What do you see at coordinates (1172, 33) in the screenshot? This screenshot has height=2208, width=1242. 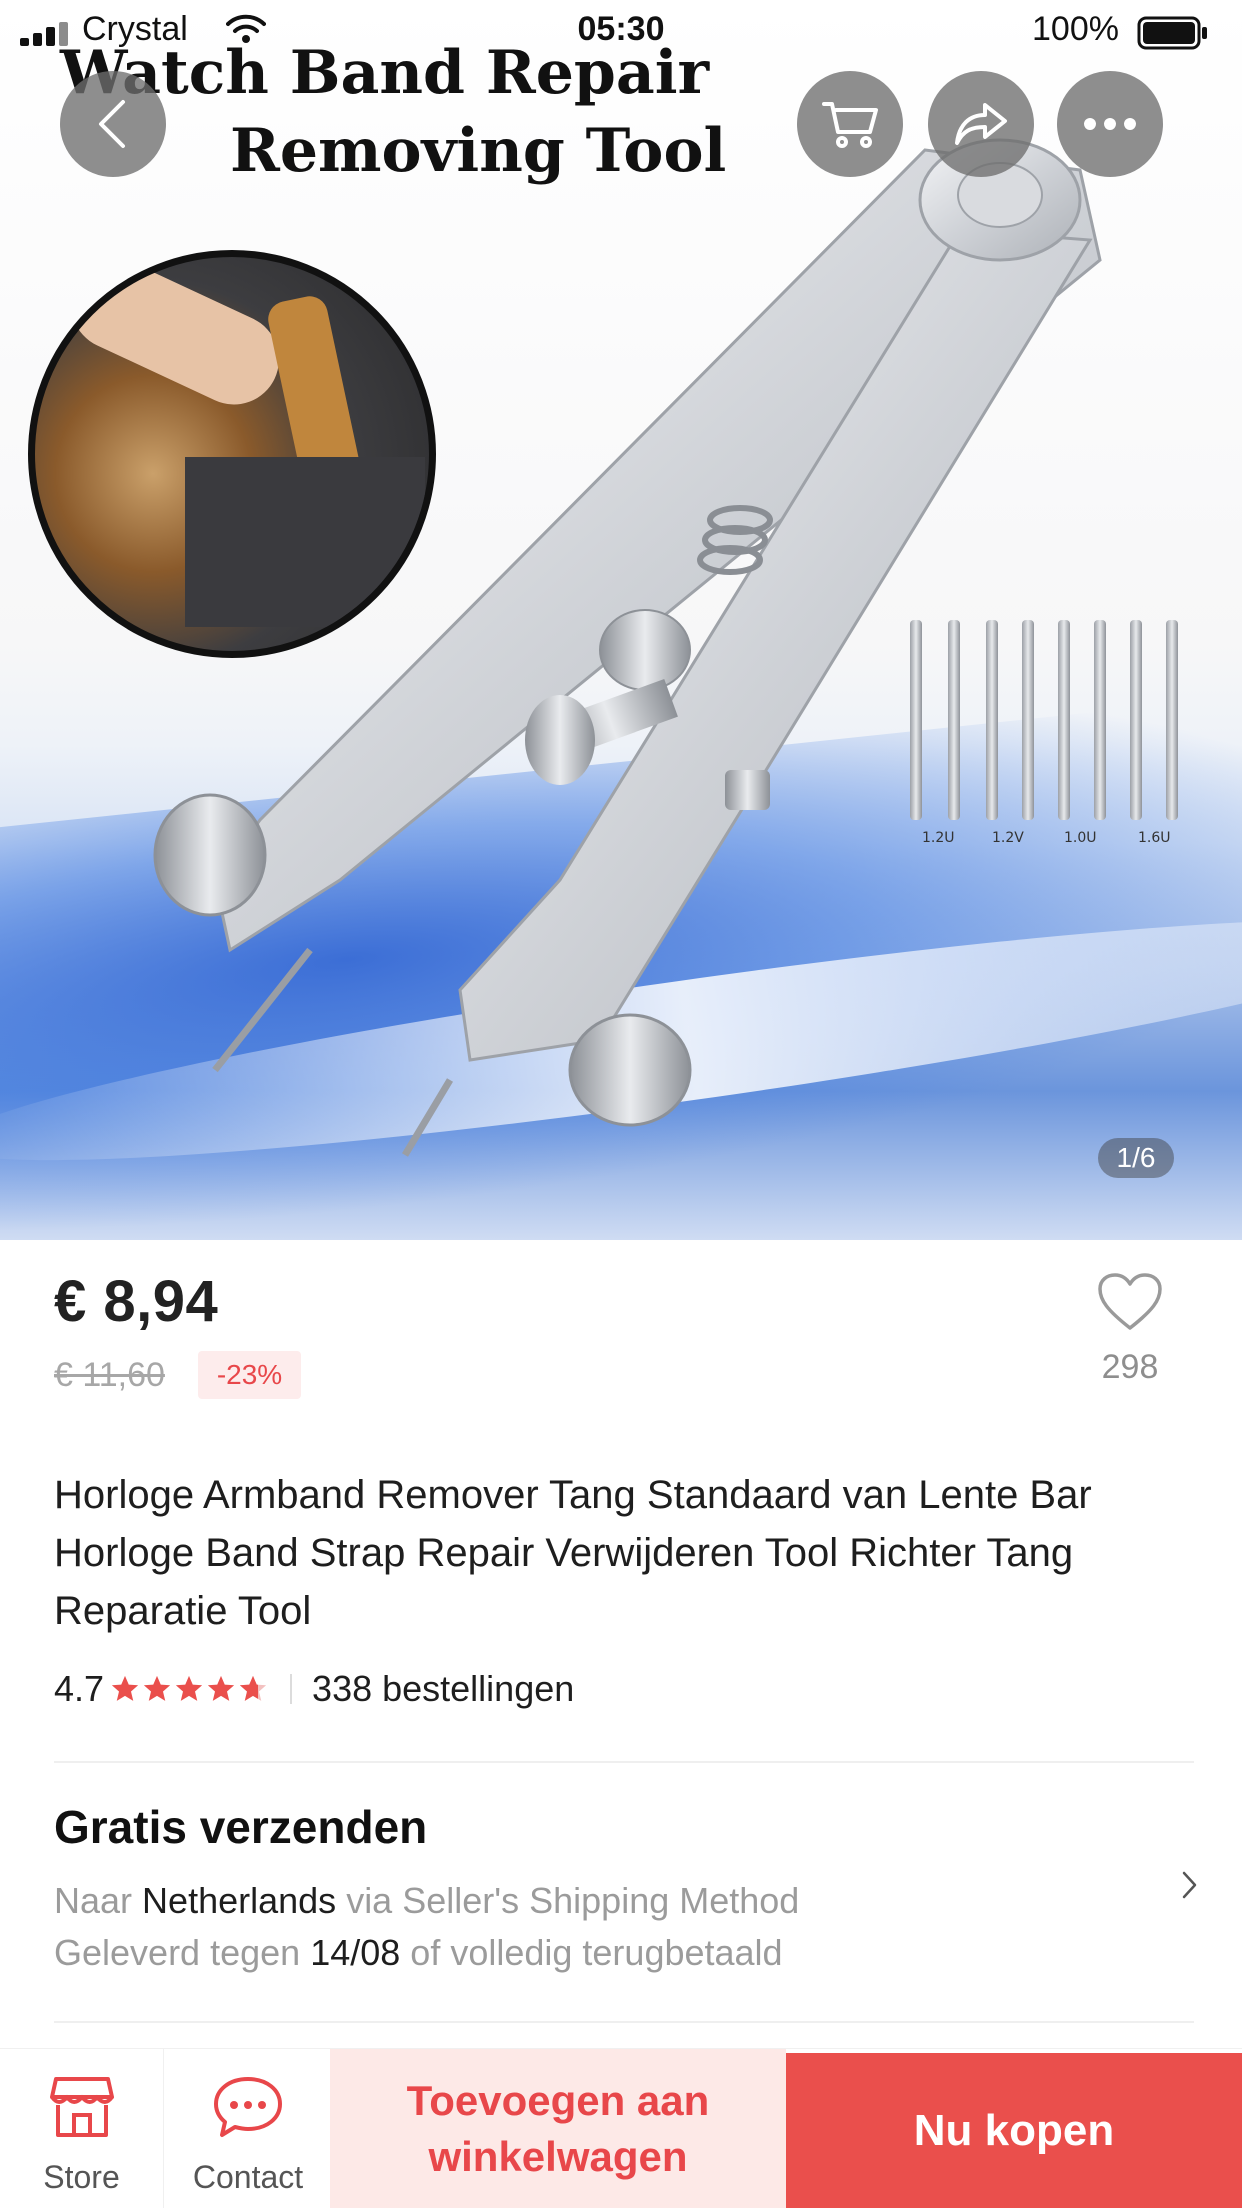 I see `battery-icon` at bounding box center [1172, 33].